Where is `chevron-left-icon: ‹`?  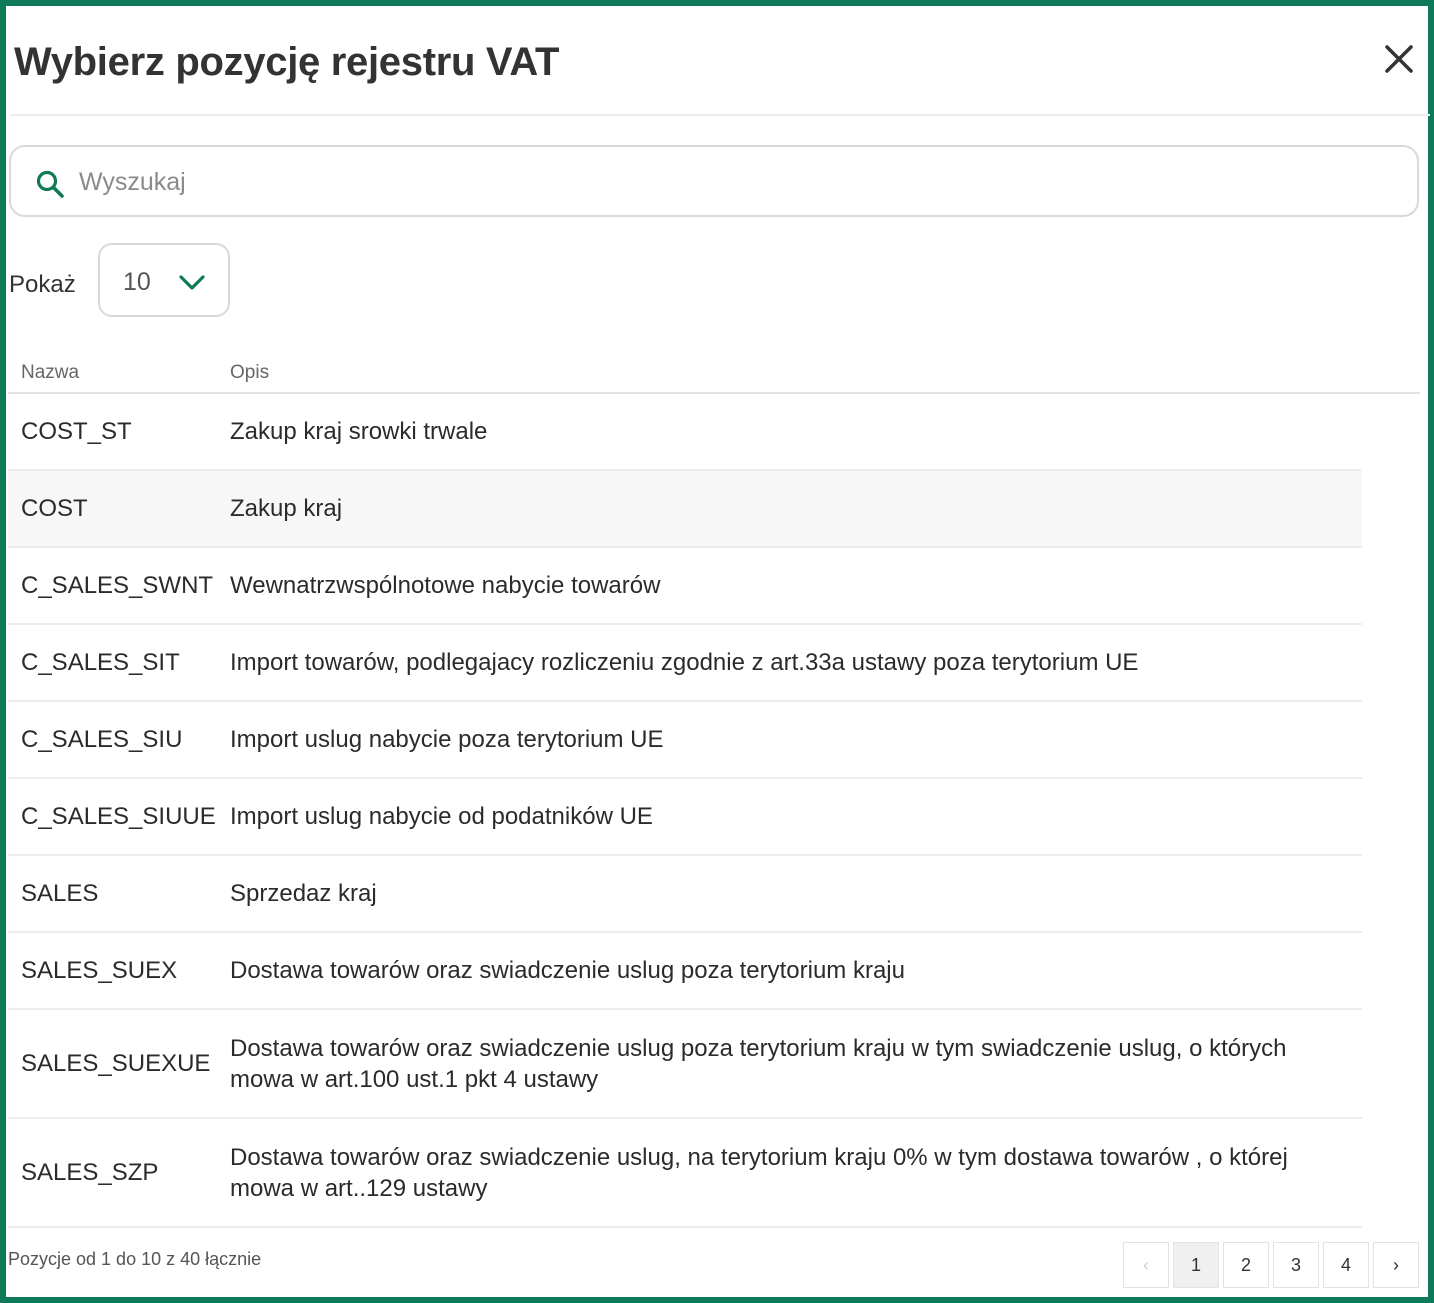 chevron-left-icon: ‹ is located at coordinates (1146, 1264).